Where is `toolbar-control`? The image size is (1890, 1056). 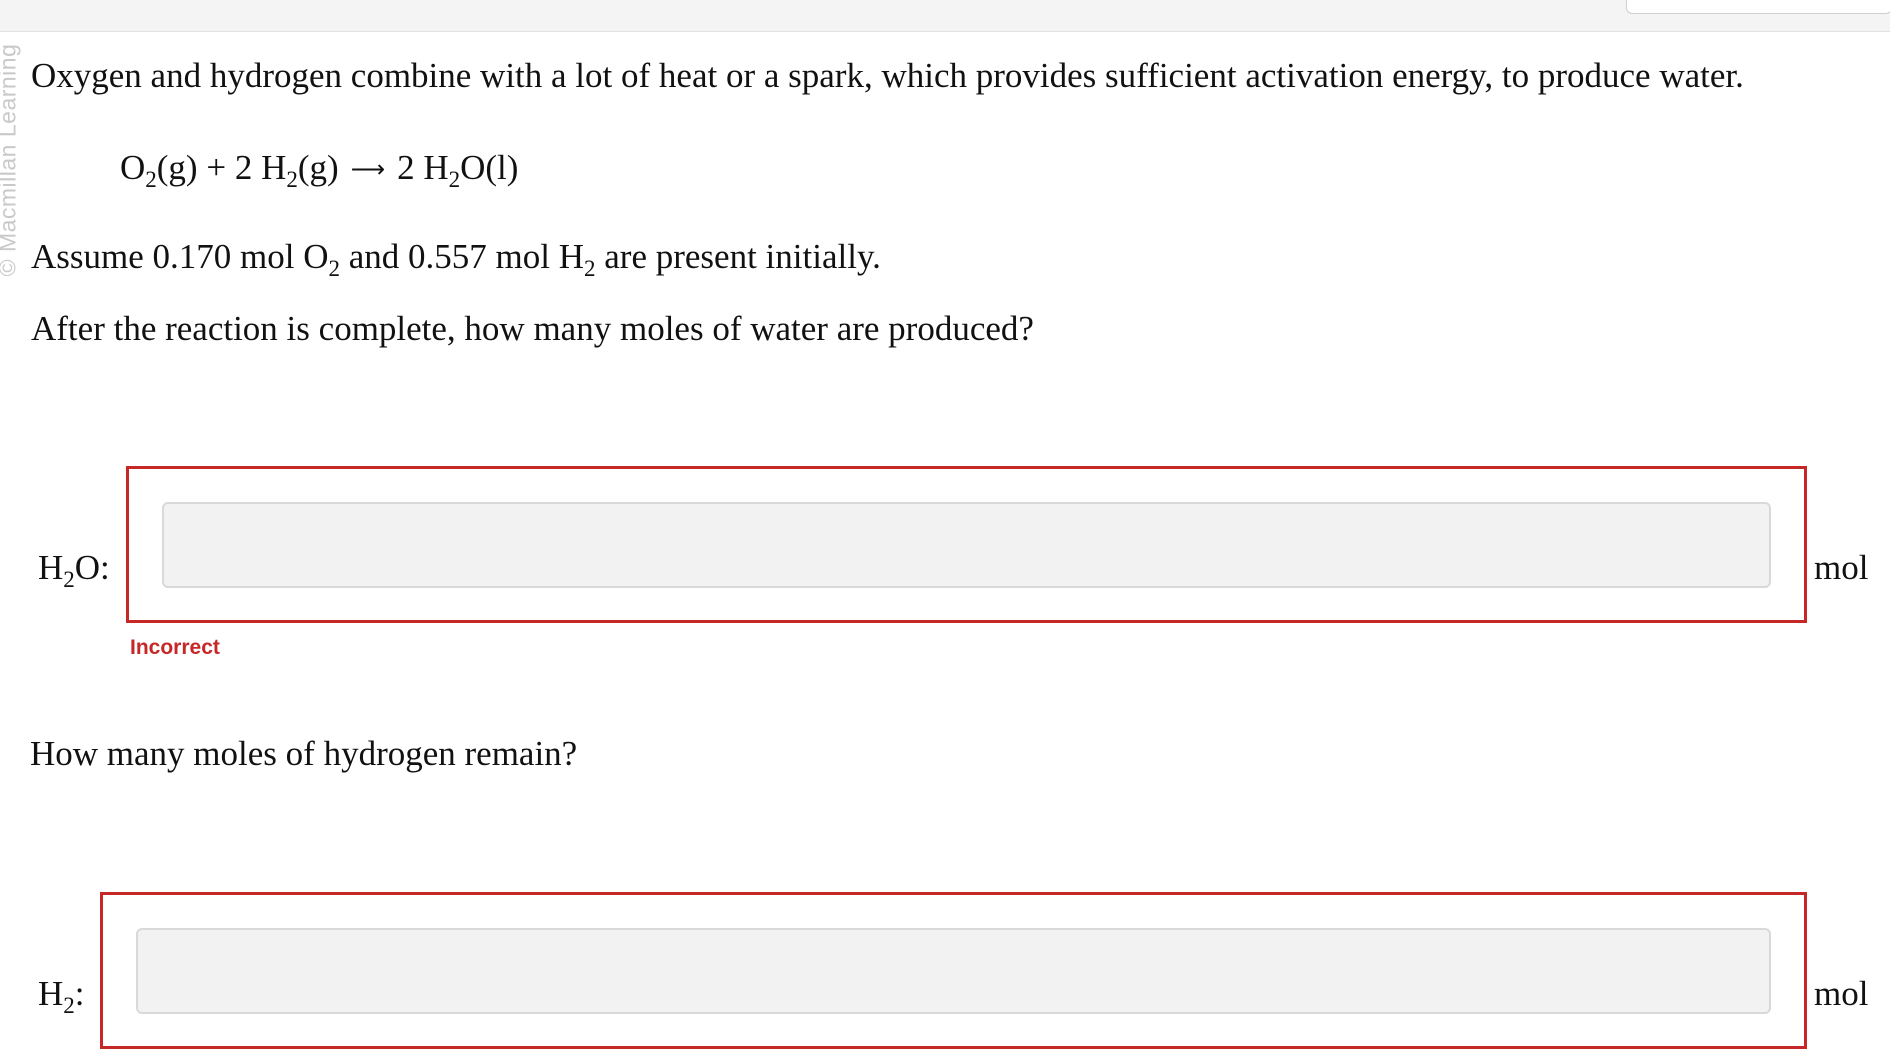
toolbar-control is located at coordinates (1758, 7).